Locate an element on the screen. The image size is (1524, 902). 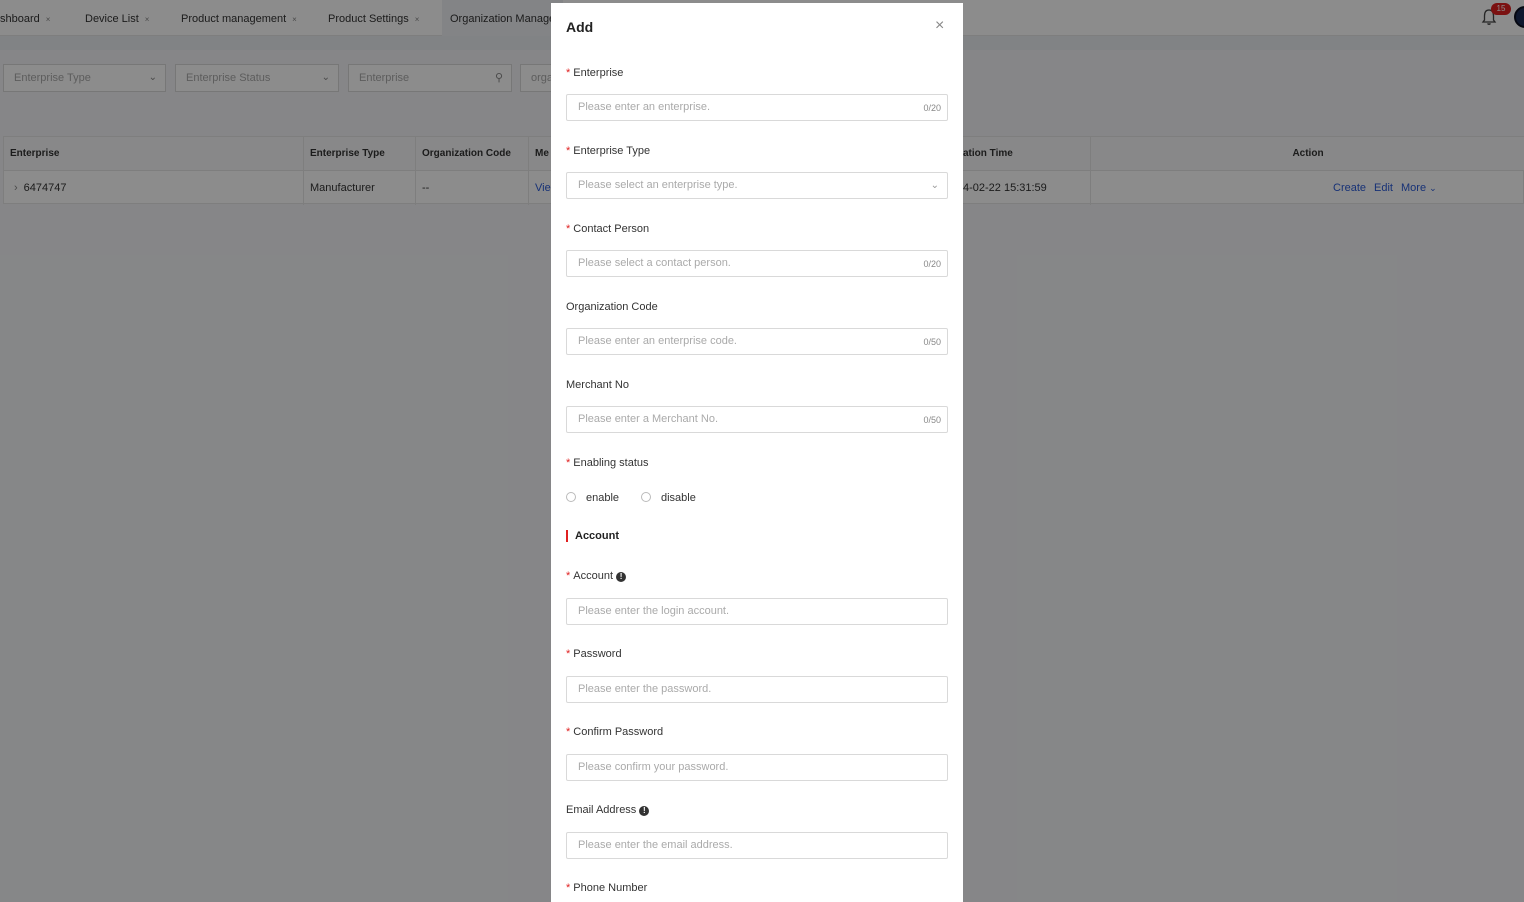
placeholder: Please enter the login account. is located at coordinates (654, 611).